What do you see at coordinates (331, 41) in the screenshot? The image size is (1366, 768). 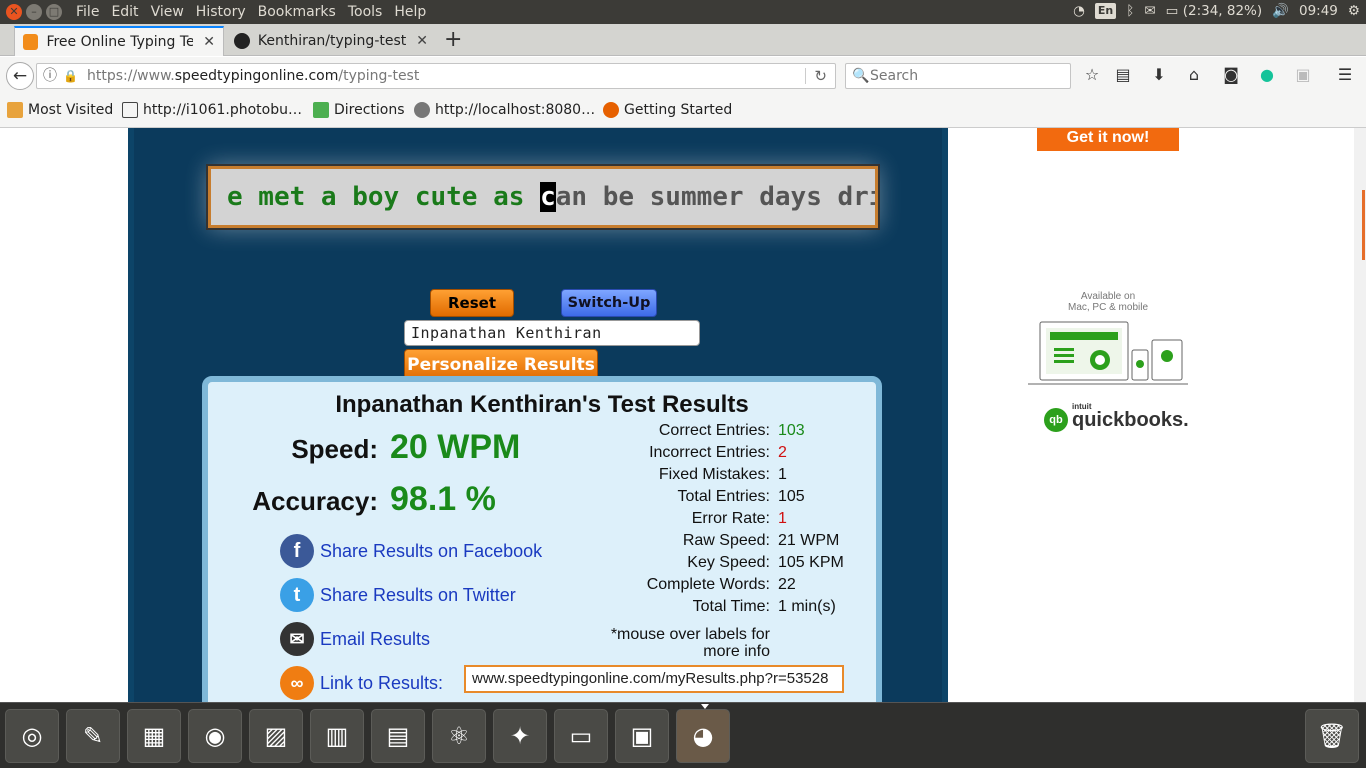 I see `tab-github: Kenthiran/typing-test ✕` at bounding box center [331, 41].